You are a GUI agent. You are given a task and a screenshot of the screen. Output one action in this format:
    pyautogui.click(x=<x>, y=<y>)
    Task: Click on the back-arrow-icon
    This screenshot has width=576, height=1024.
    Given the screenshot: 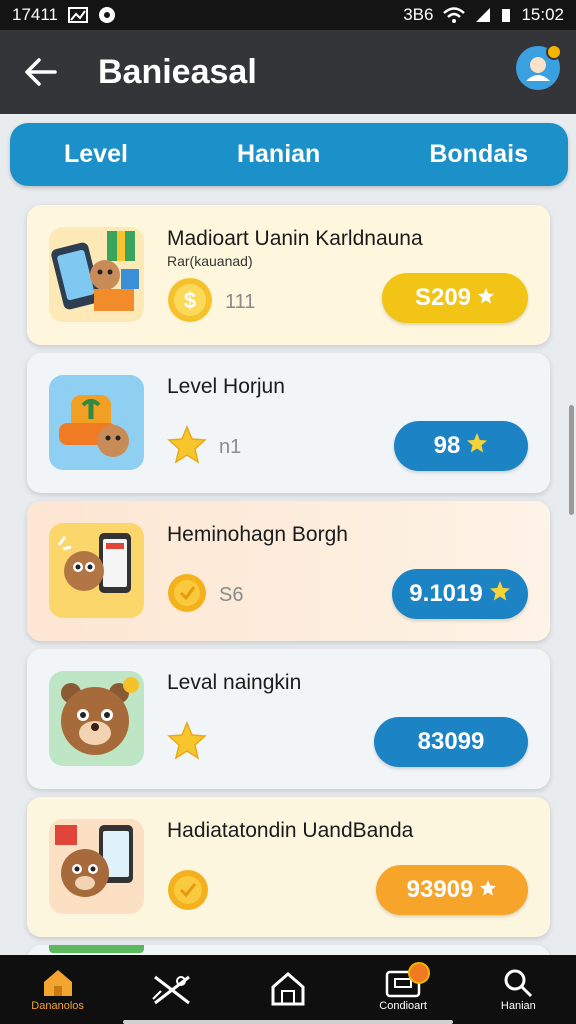 What is the action you would take?
    pyautogui.click(x=41, y=72)
    